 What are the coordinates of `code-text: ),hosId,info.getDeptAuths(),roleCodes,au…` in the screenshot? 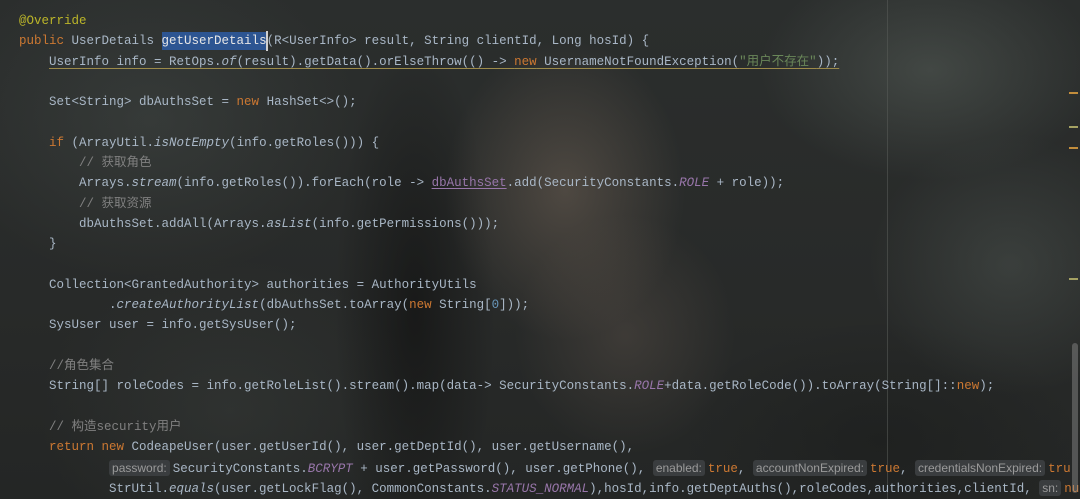 It's located at (814, 489).